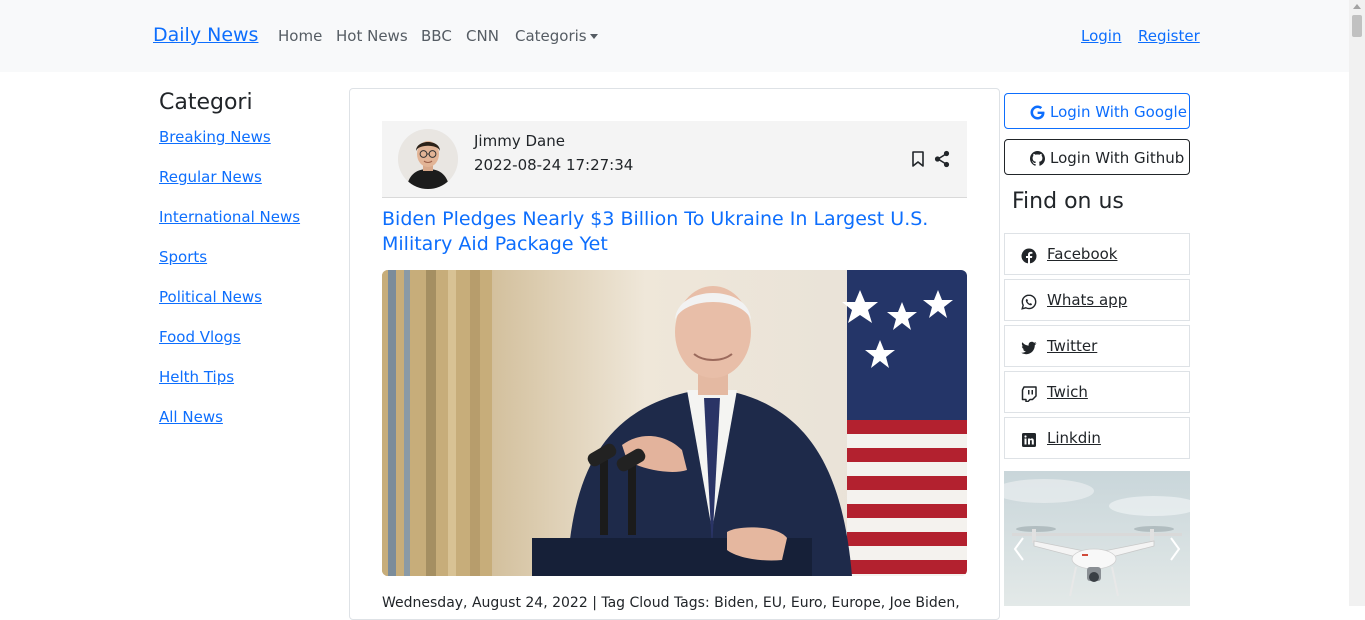 The height and width of the screenshot is (620, 1365). I want to click on social-linkedin-label: Linkdin, so click(1074, 438).